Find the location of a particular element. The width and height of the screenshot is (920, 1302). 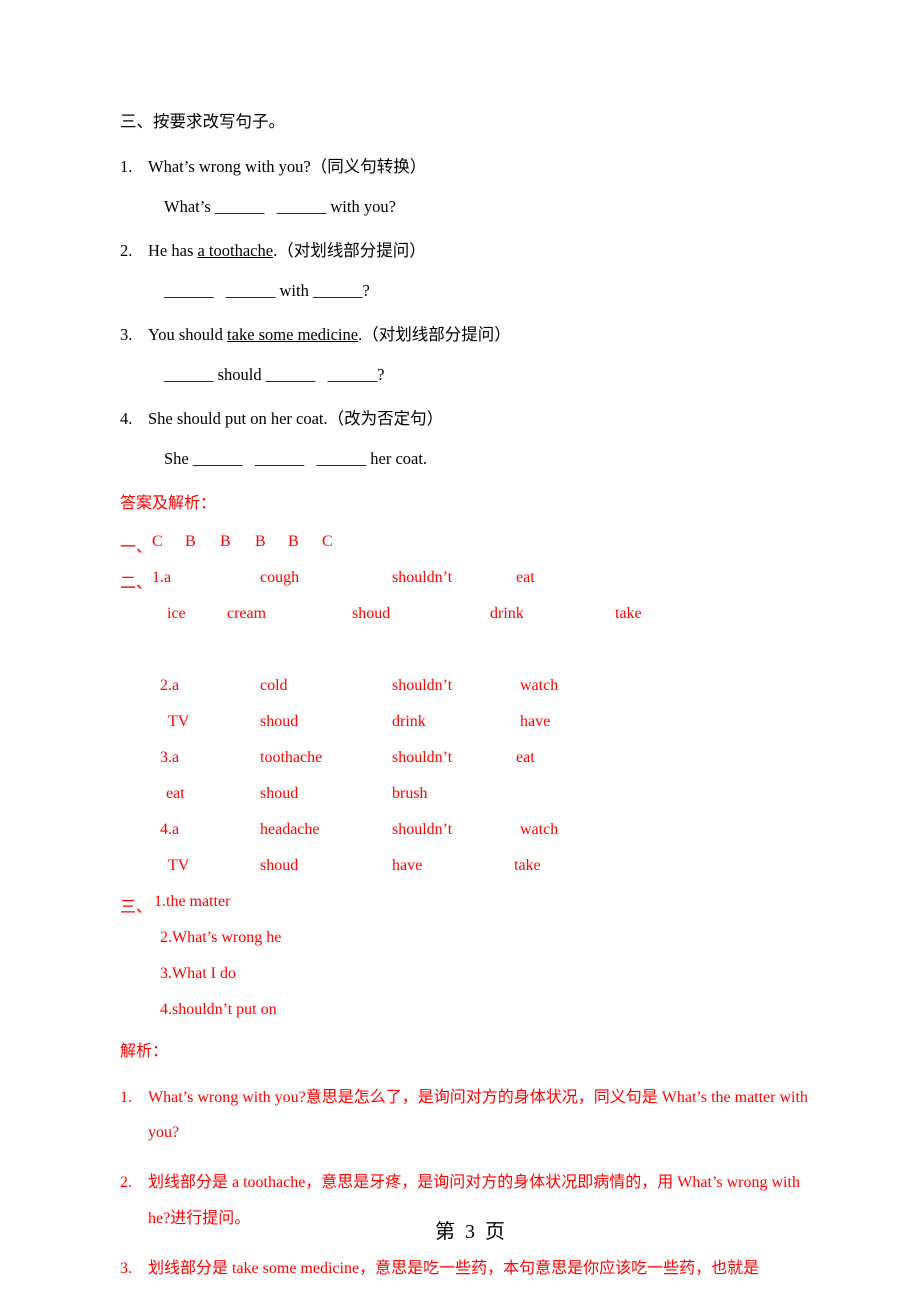

answer-key-section2-group3-row1: 3.a toothache shouldn’t eat is located at coordinates (470, 759).